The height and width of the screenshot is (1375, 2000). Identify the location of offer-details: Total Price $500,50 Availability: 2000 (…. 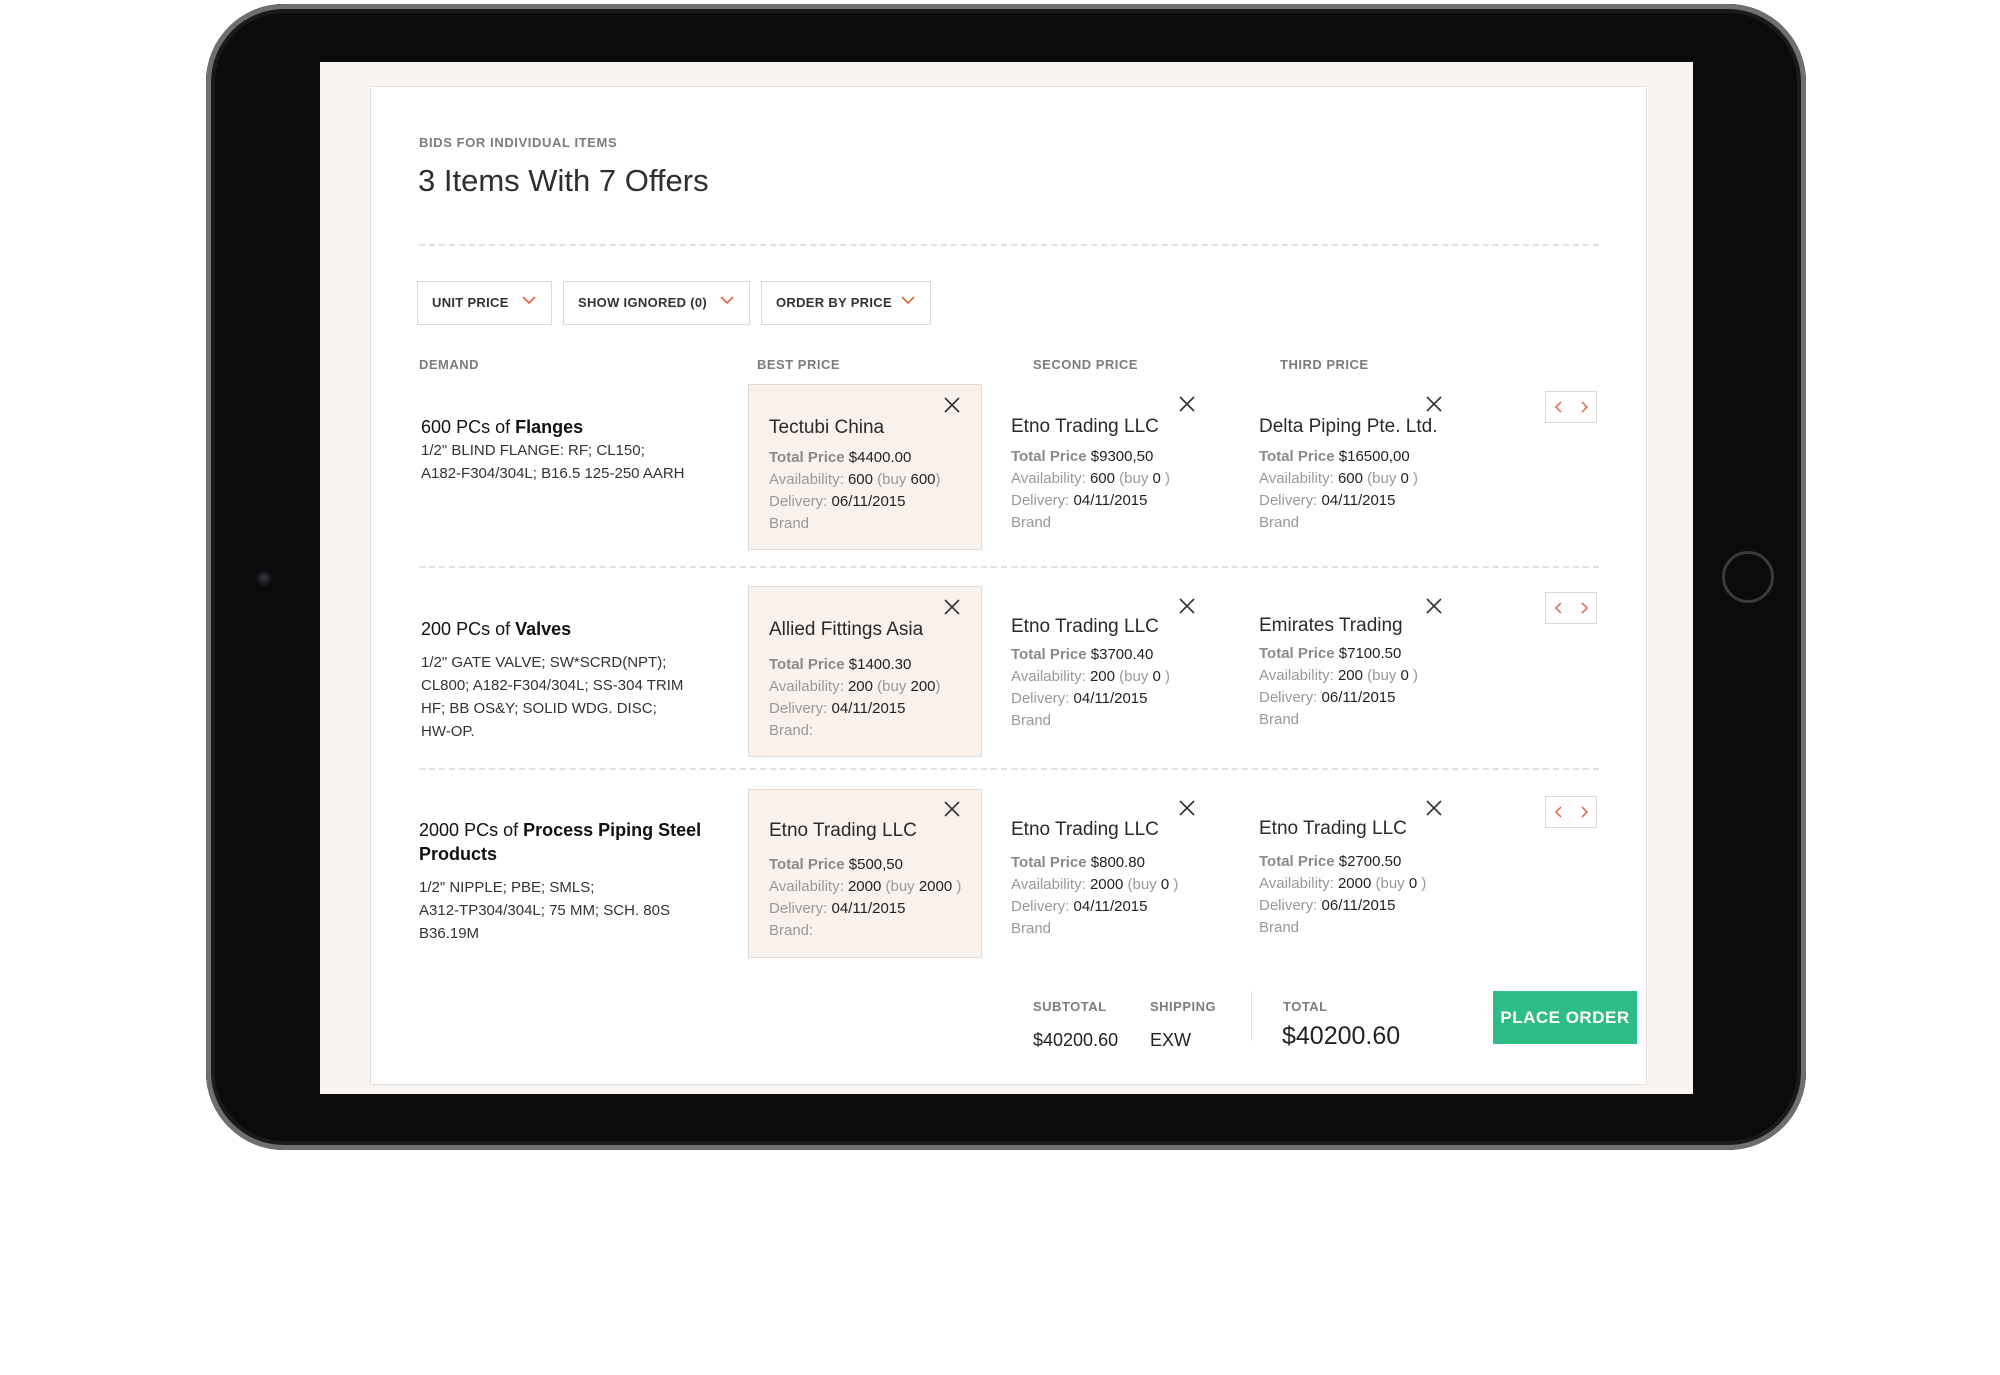
(865, 897).